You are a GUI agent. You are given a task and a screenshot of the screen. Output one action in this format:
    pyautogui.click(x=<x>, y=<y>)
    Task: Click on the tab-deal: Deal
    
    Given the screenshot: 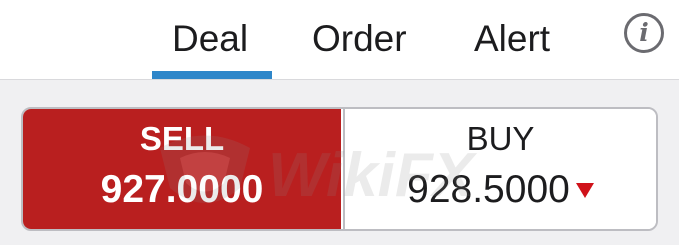 What is the action you would take?
    pyautogui.click(x=210, y=39)
    